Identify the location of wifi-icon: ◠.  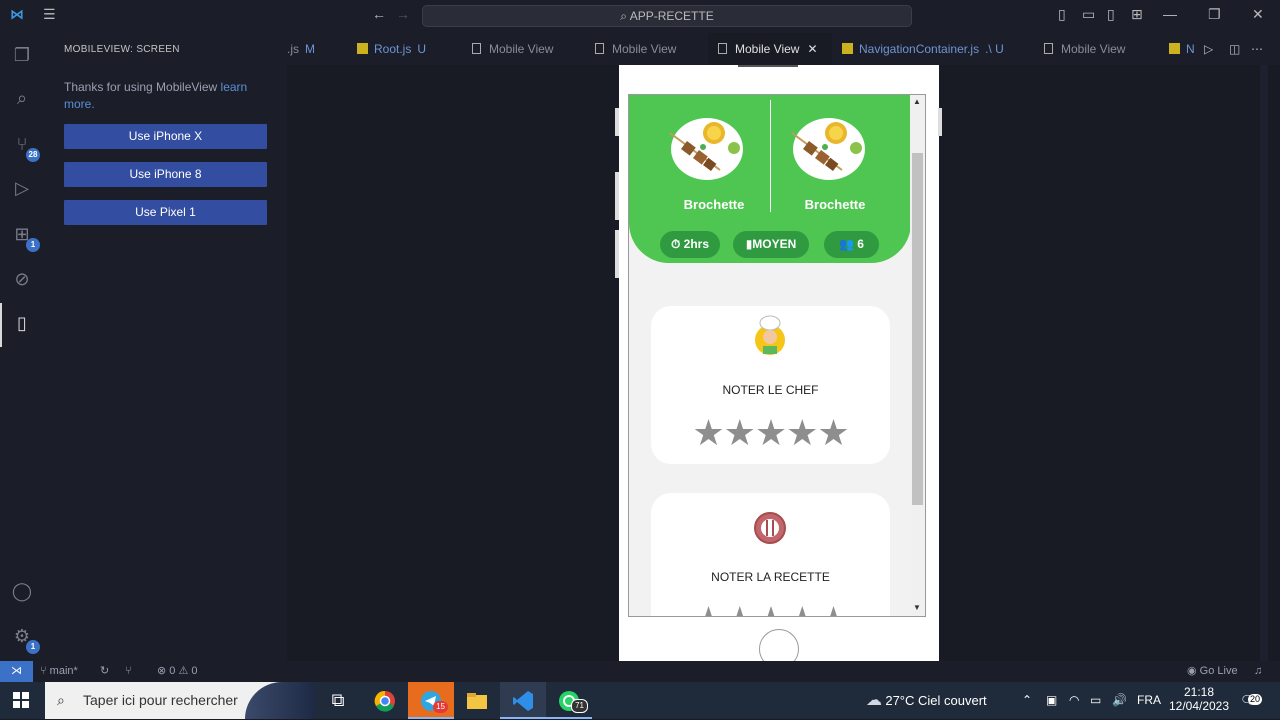
(1074, 700).